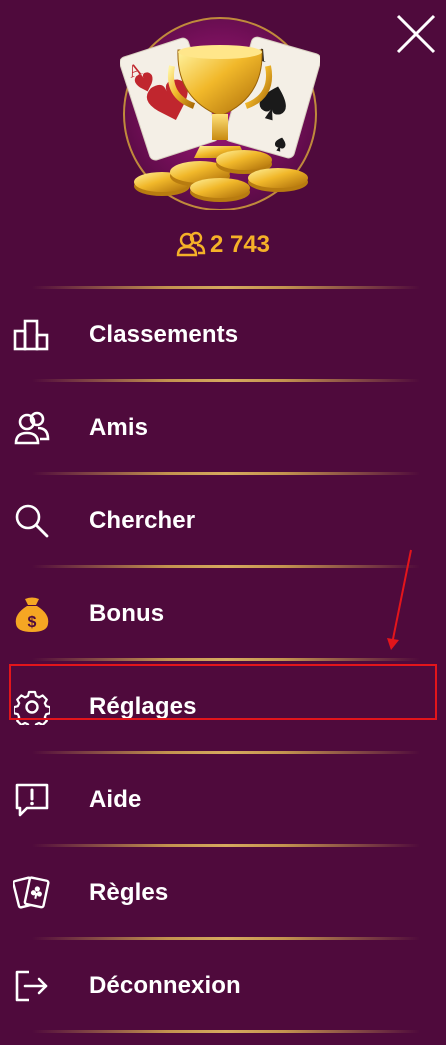 The image size is (446, 1045). What do you see at coordinates (32, 893) in the screenshot?
I see `playing-cards-icon` at bounding box center [32, 893].